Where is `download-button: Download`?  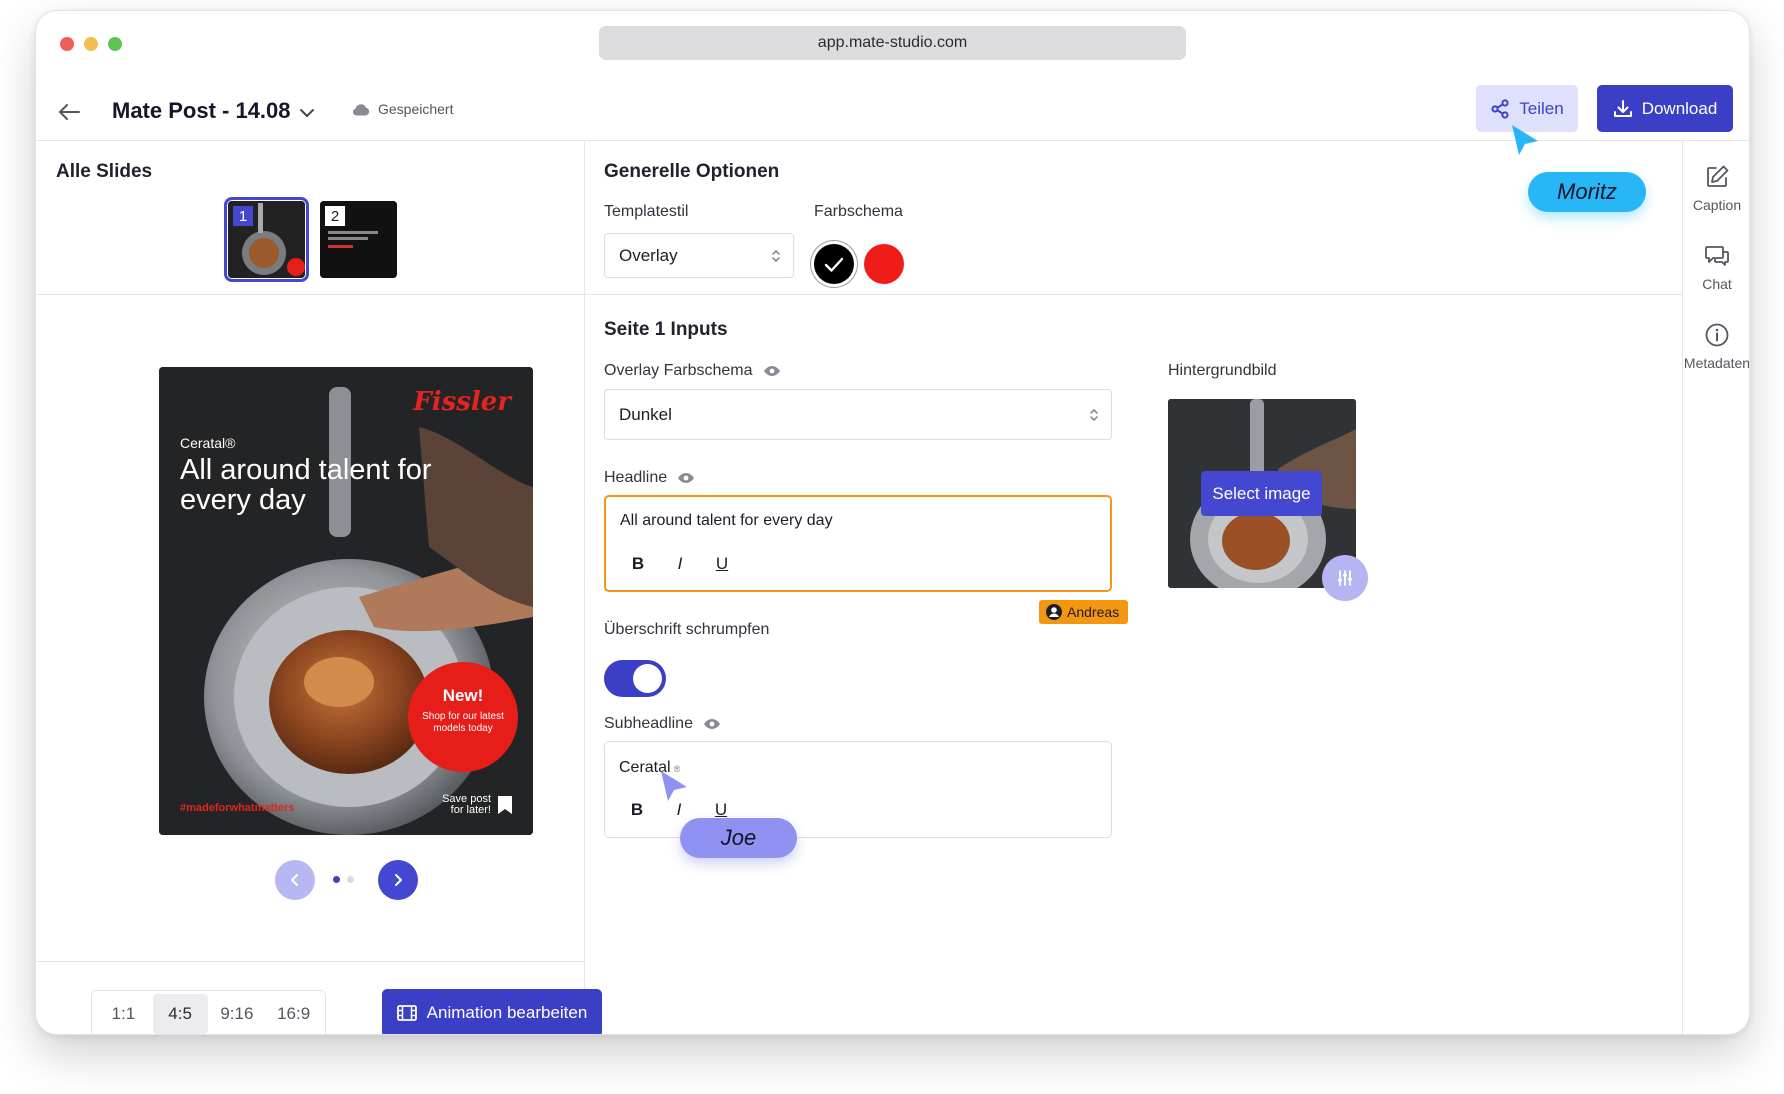
download-button: Download is located at coordinates (1665, 108).